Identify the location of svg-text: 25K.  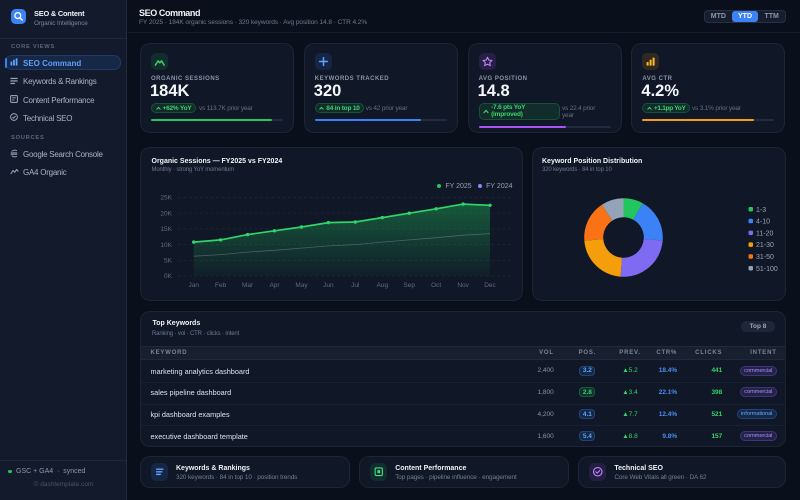
(166, 198).